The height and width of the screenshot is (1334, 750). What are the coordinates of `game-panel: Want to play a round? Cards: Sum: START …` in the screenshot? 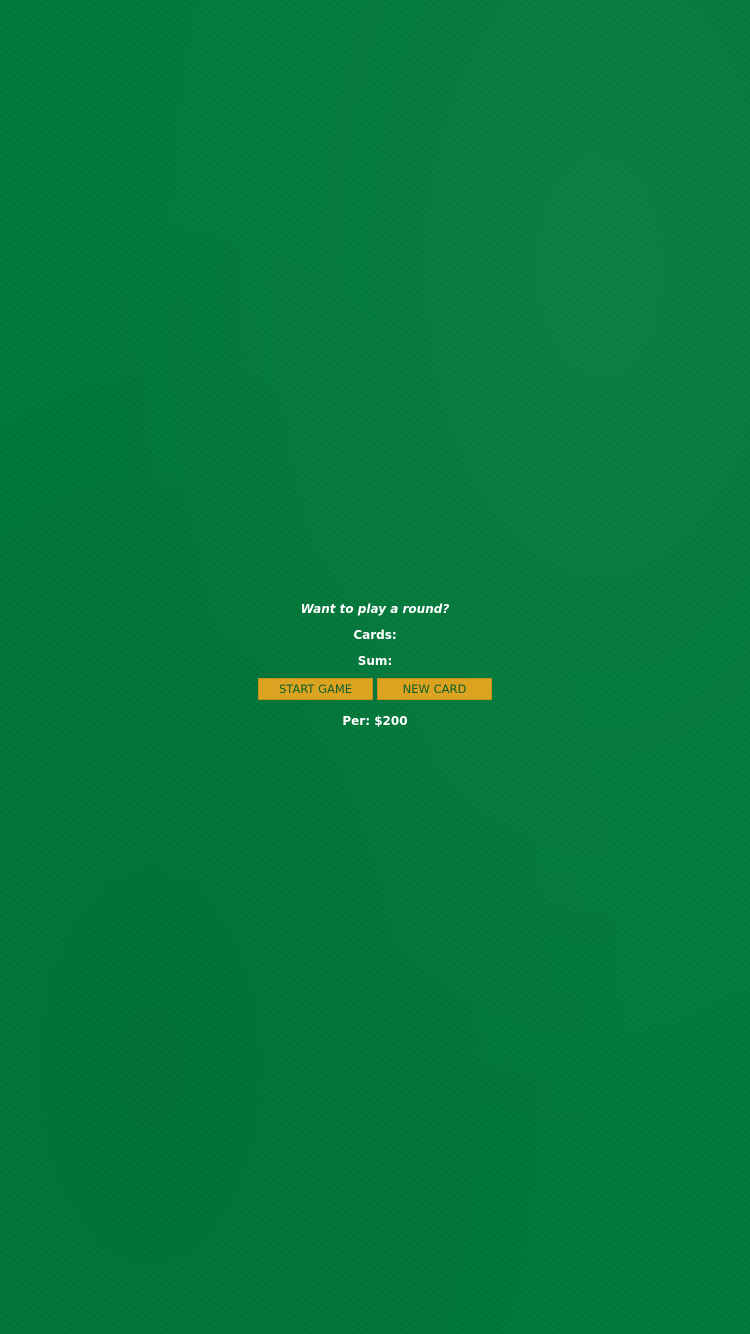 It's located at (375, 665).